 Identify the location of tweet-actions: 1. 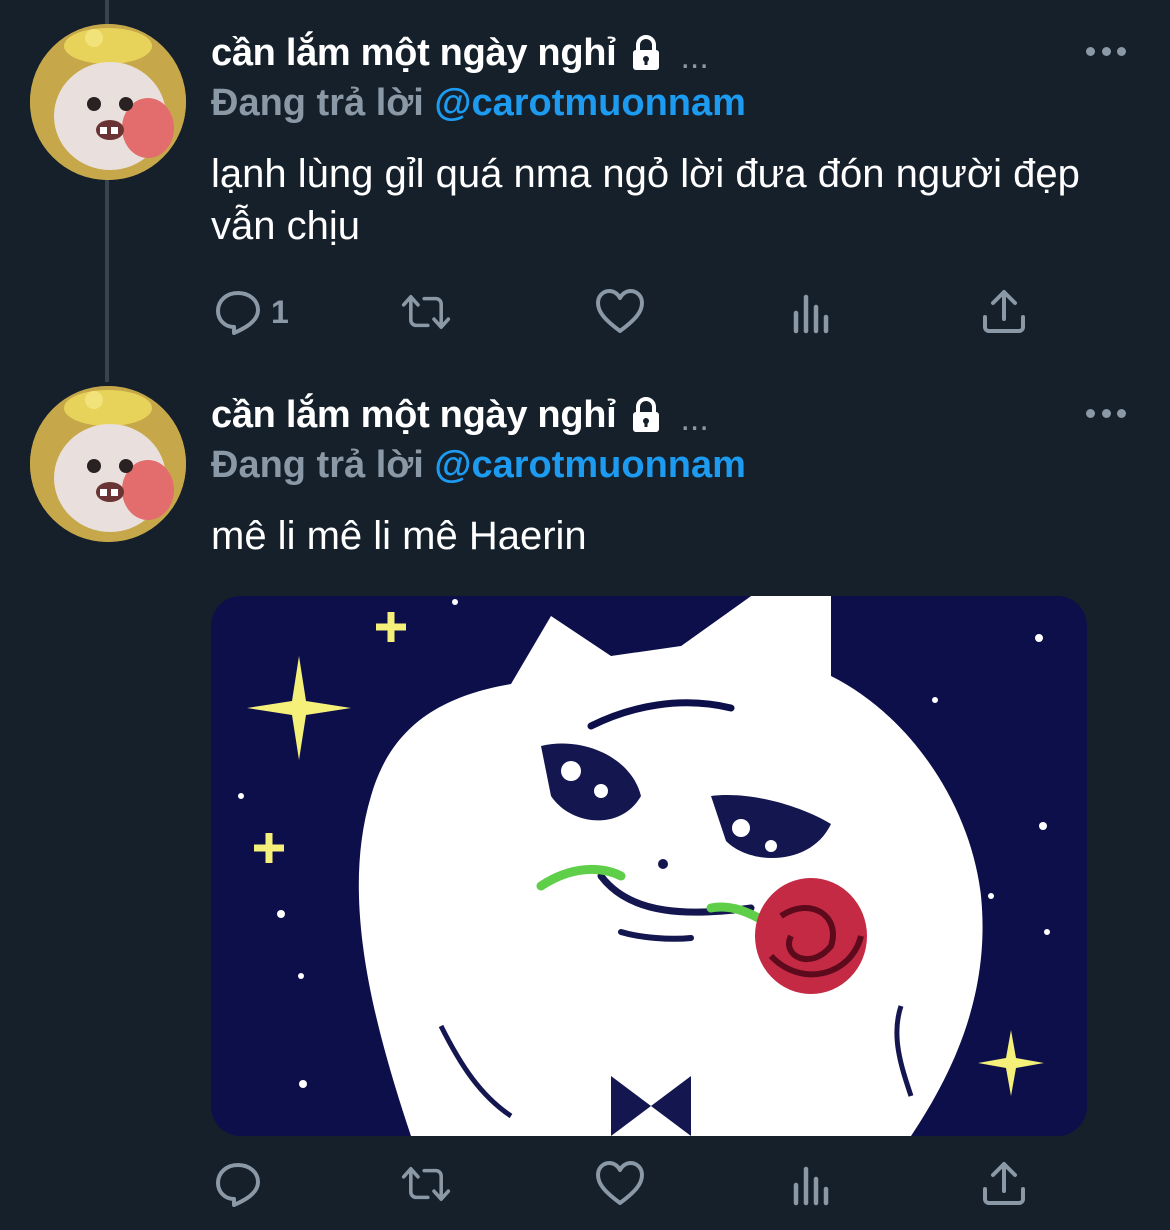
(651, 312).